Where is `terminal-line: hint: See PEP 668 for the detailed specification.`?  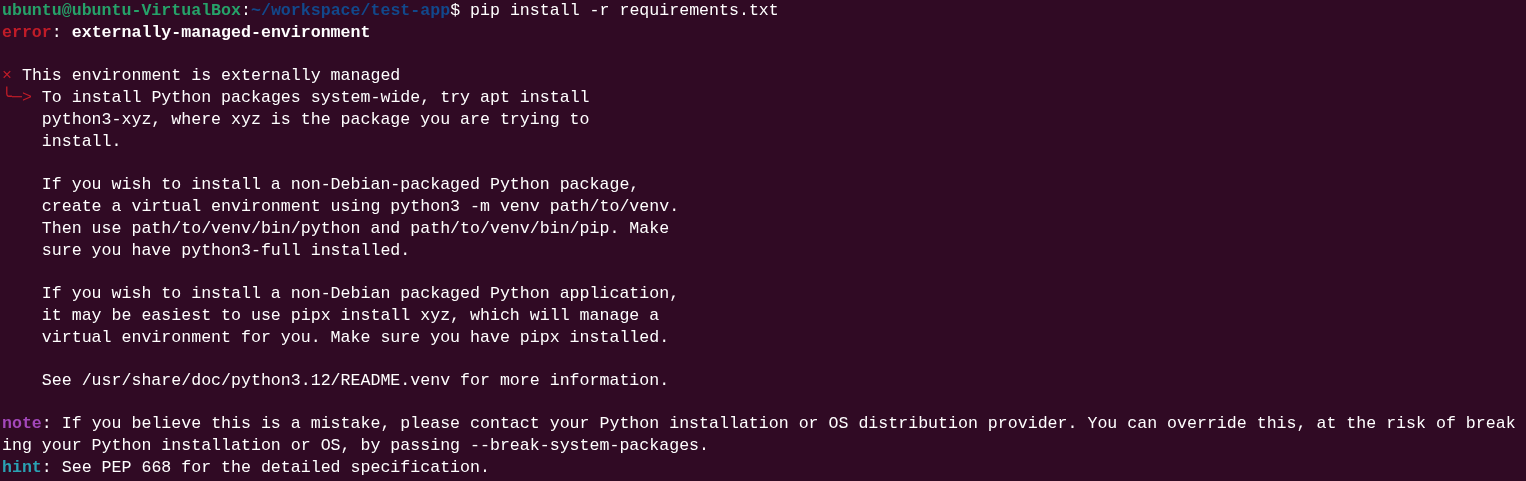
terminal-line: hint: See PEP 668 for the detailed specification. is located at coordinates (246, 468).